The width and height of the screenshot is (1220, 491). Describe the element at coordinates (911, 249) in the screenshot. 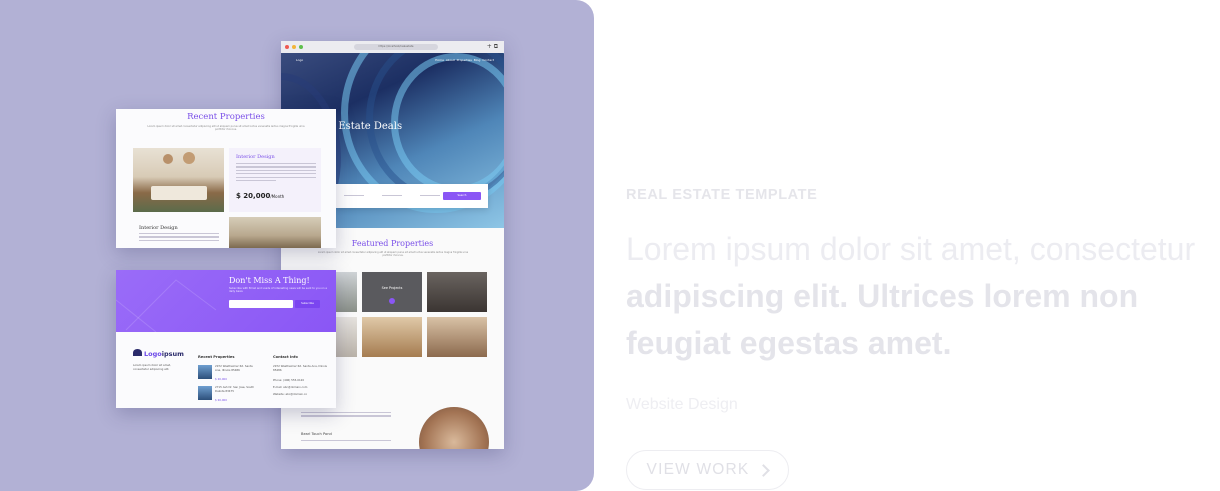

I see `headline-light-text: Lorem ipsum dolor sit amet, consectetur` at that location.